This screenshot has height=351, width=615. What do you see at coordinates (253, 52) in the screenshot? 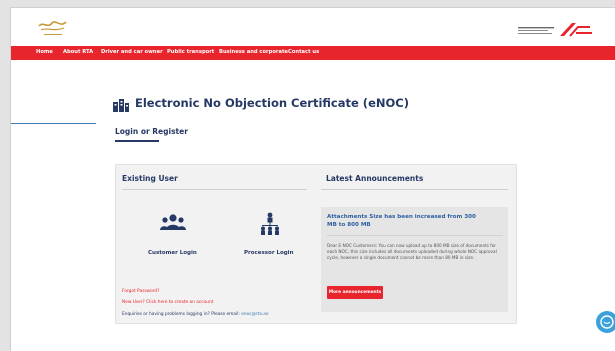
I see `nav-item-business-and-corporate: Business and corporate` at bounding box center [253, 52].